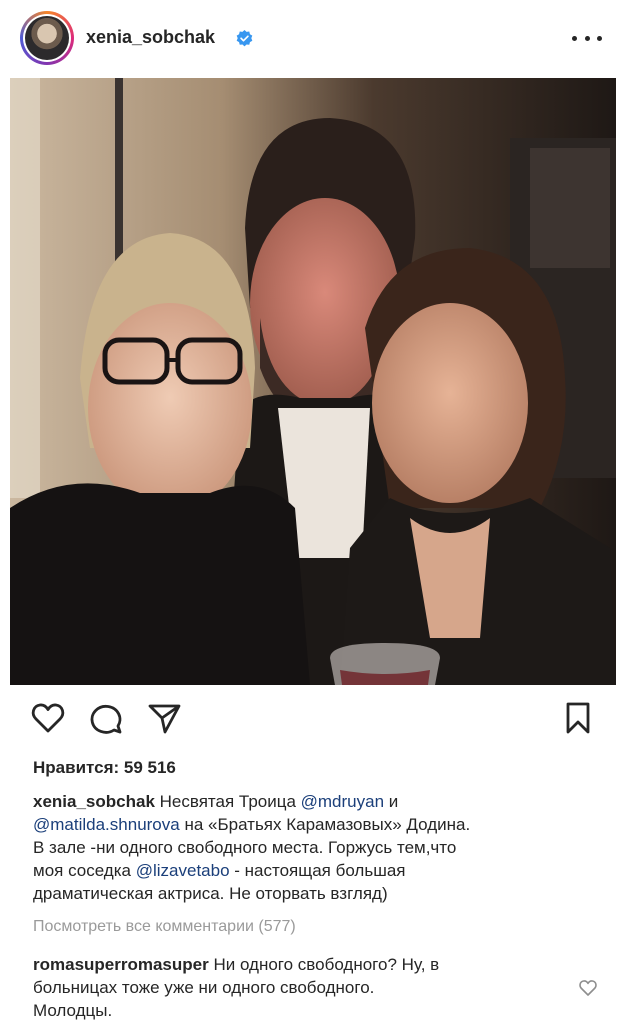  I want to click on comment-author: romasuperromasuper, so click(121, 964).